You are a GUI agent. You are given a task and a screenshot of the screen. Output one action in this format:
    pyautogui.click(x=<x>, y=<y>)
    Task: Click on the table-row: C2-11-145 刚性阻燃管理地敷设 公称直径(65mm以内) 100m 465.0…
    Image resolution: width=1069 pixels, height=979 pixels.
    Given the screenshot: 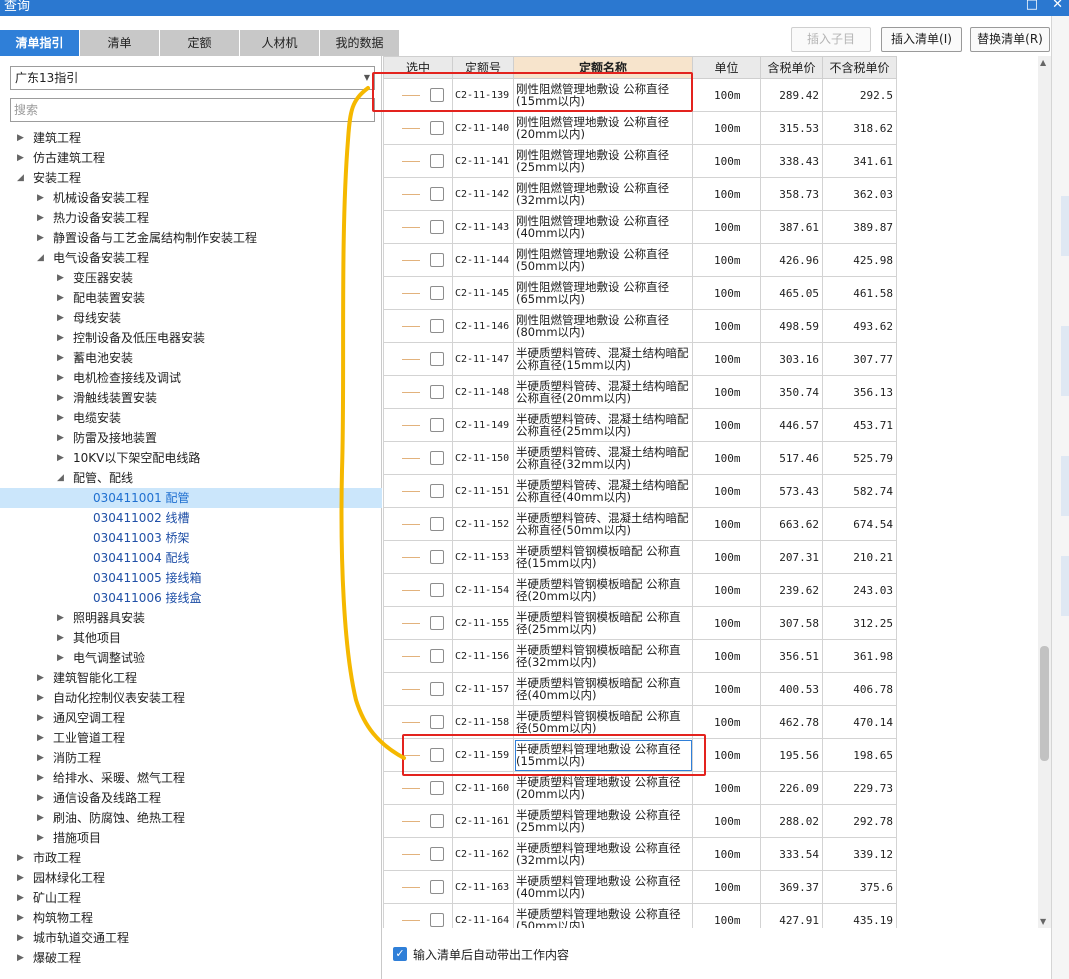 What is the action you would take?
    pyautogui.click(x=640, y=293)
    